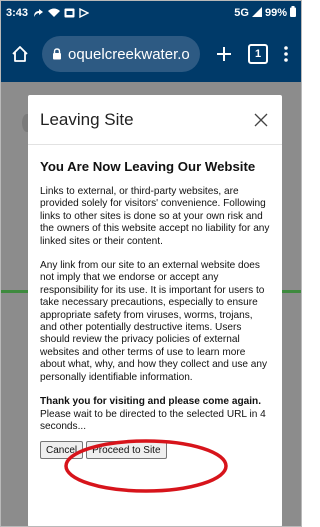 The height and width of the screenshot is (527, 320). Describe the element at coordinates (17, 13) in the screenshot. I see `status-time: 3:43` at that location.